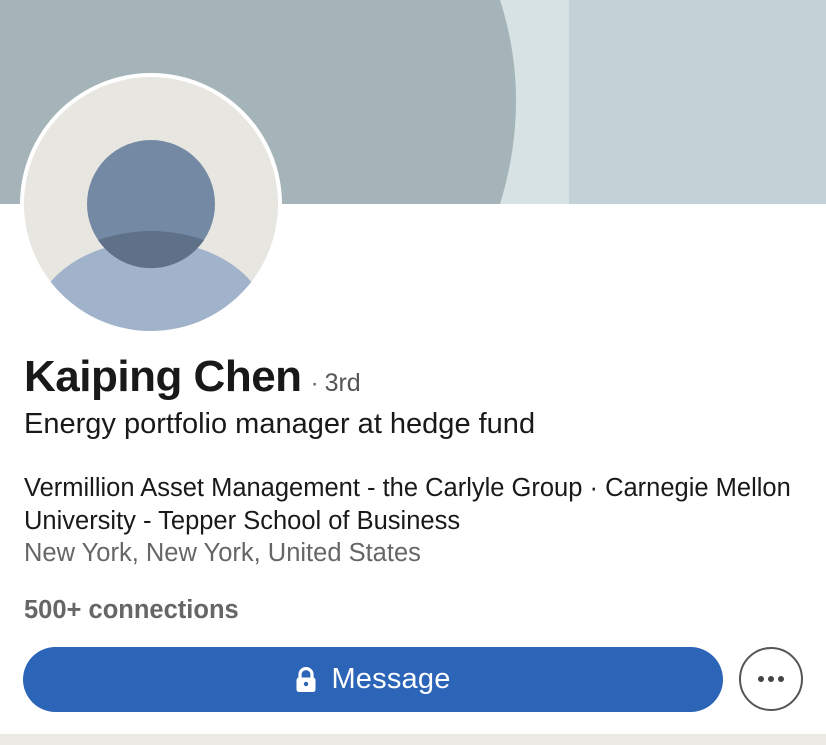 The height and width of the screenshot is (745, 826). I want to click on section-divider, so click(413, 739).